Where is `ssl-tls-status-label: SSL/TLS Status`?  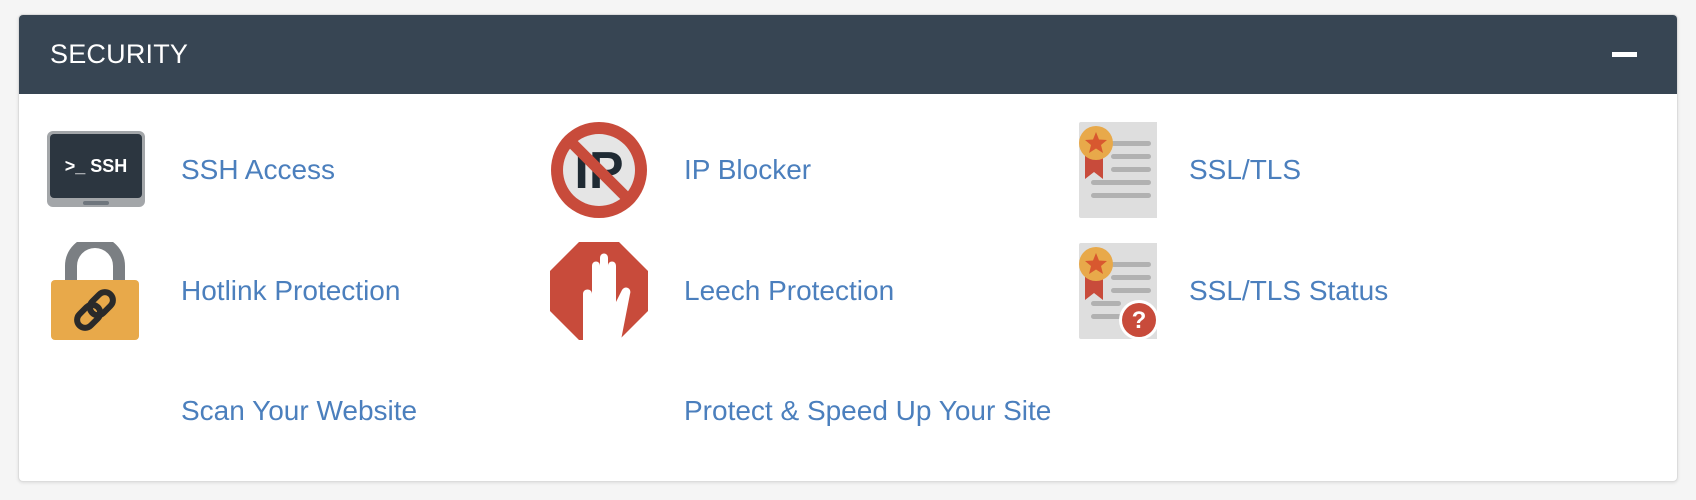 ssl-tls-status-label: SSL/TLS Status is located at coordinates (1289, 290).